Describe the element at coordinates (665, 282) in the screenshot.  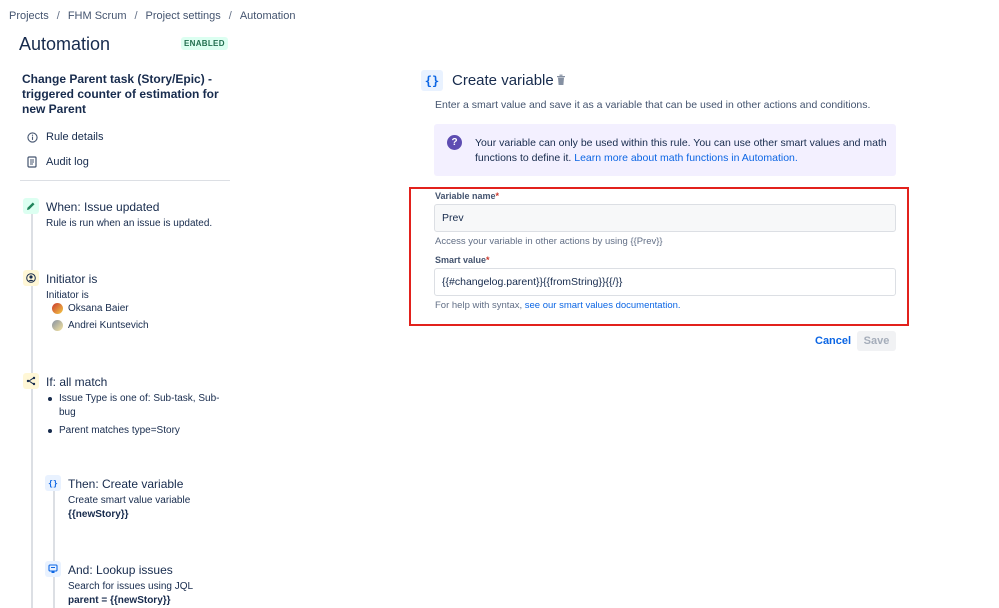
I see `smart-value-input: {{#changelog.parent}}{{fromString}}{{/}}` at that location.